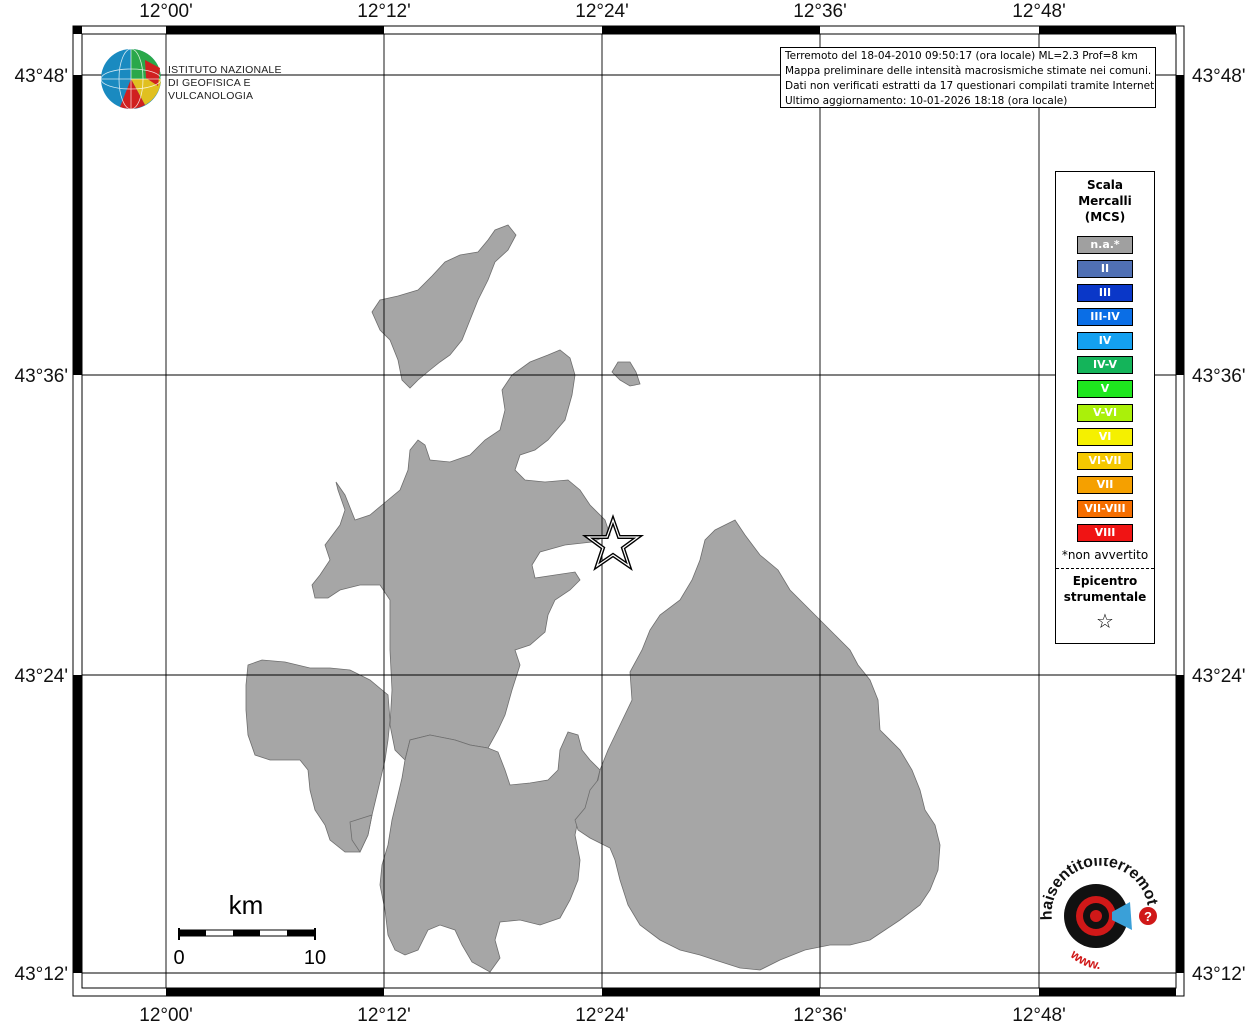 The width and height of the screenshot is (1257, 1024). I want to click on frame-bar-bottom, so click(671, 992).